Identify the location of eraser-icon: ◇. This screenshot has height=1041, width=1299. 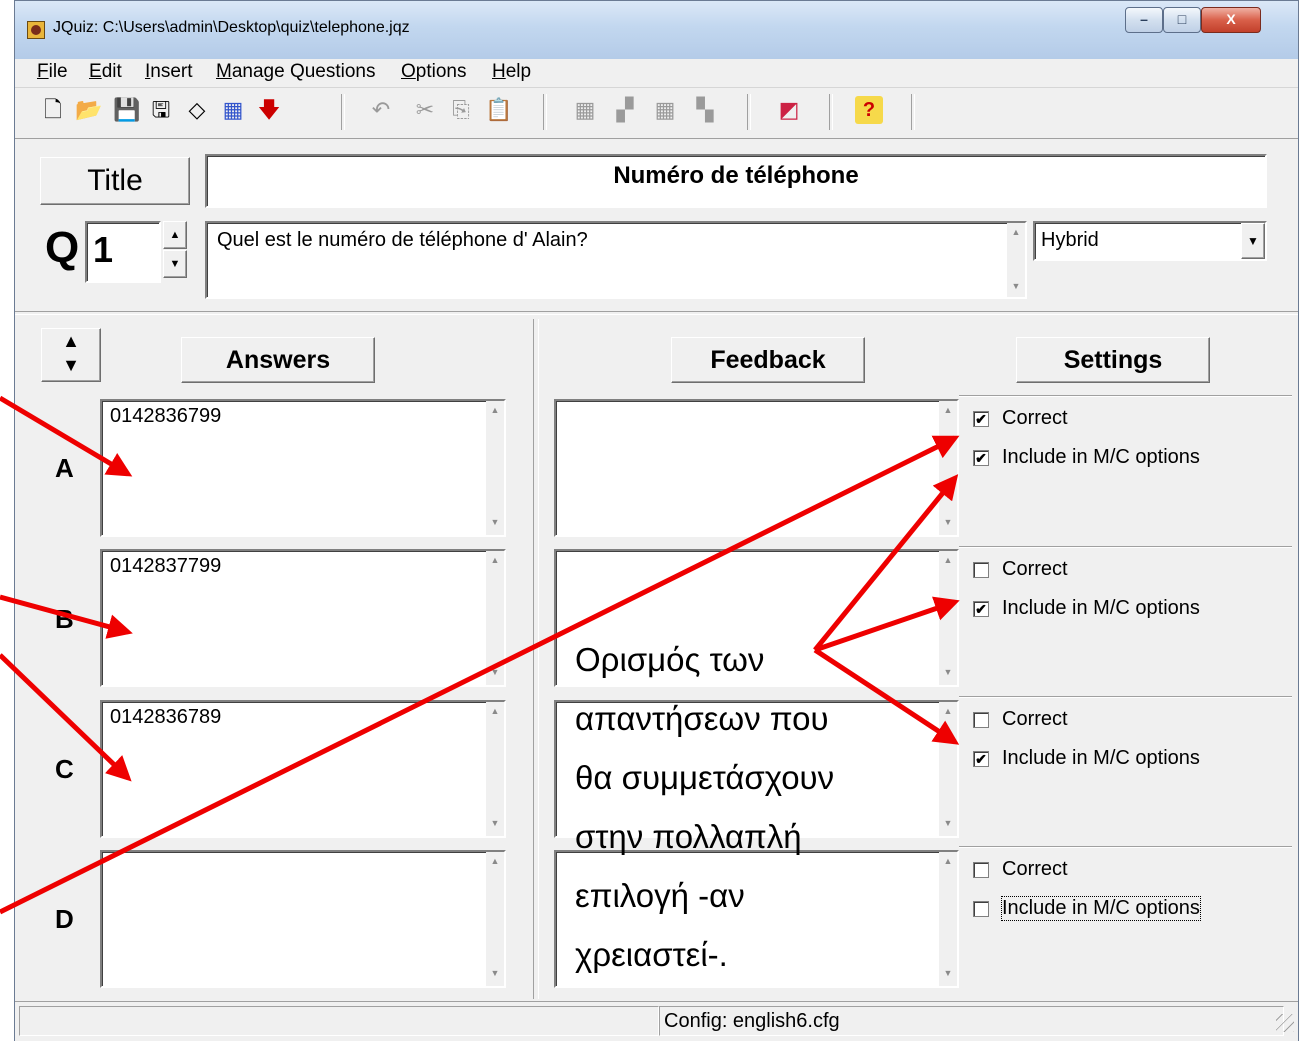
(197, 110).